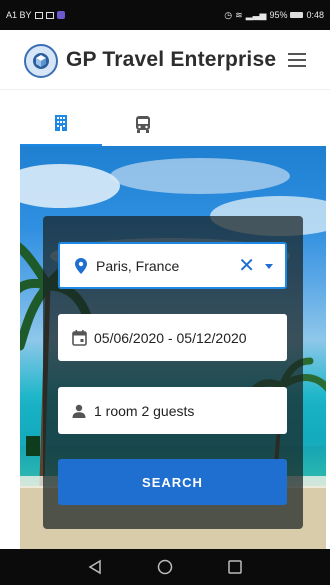 The image size is (330, 585). What do you see at coordinates (256, 14) in the screenshot?
I see `signal-icon: ▂▃▅` at bounding box center [256, 14].